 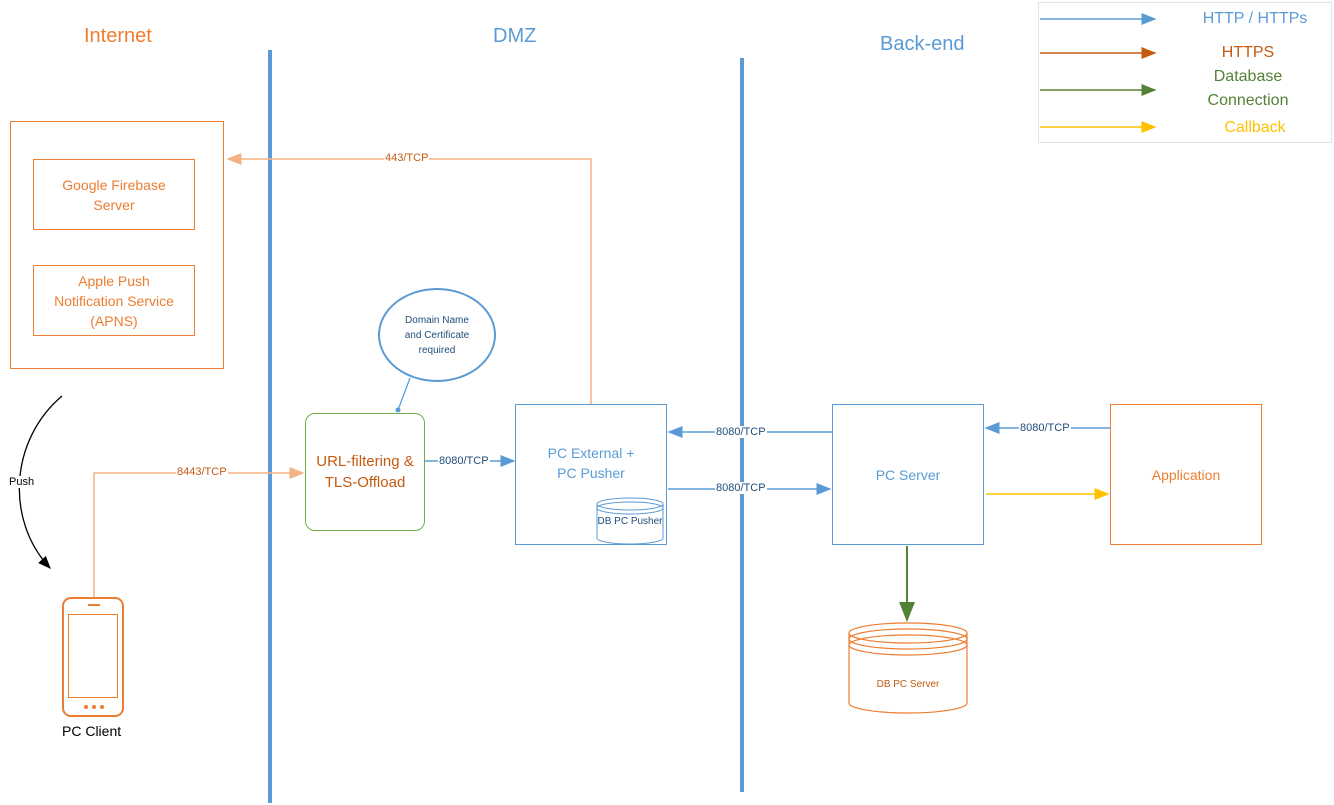 I want to click on legend-label-db: Database Connection, so click(x=1248, y=88).